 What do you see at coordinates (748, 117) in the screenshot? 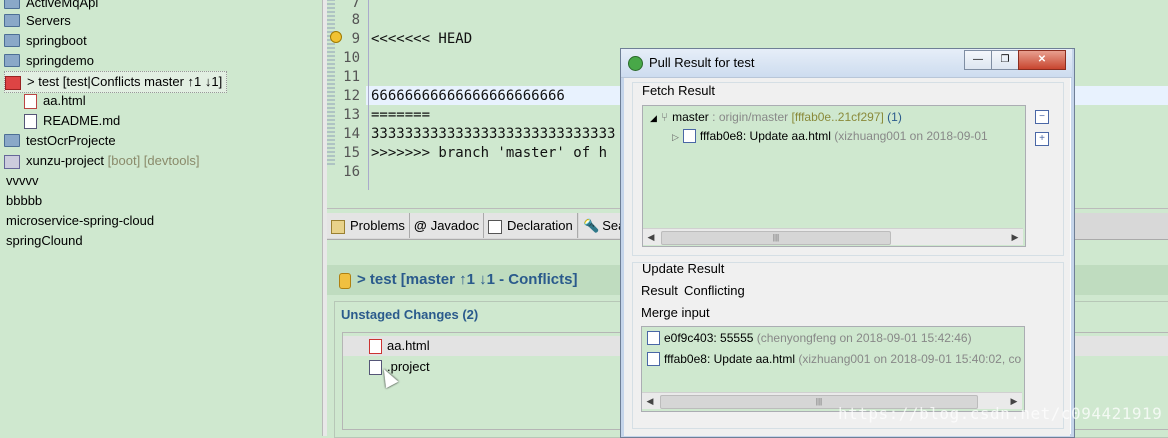
I see `remote-ref: : origin/master` at bounding box center [748, 117].